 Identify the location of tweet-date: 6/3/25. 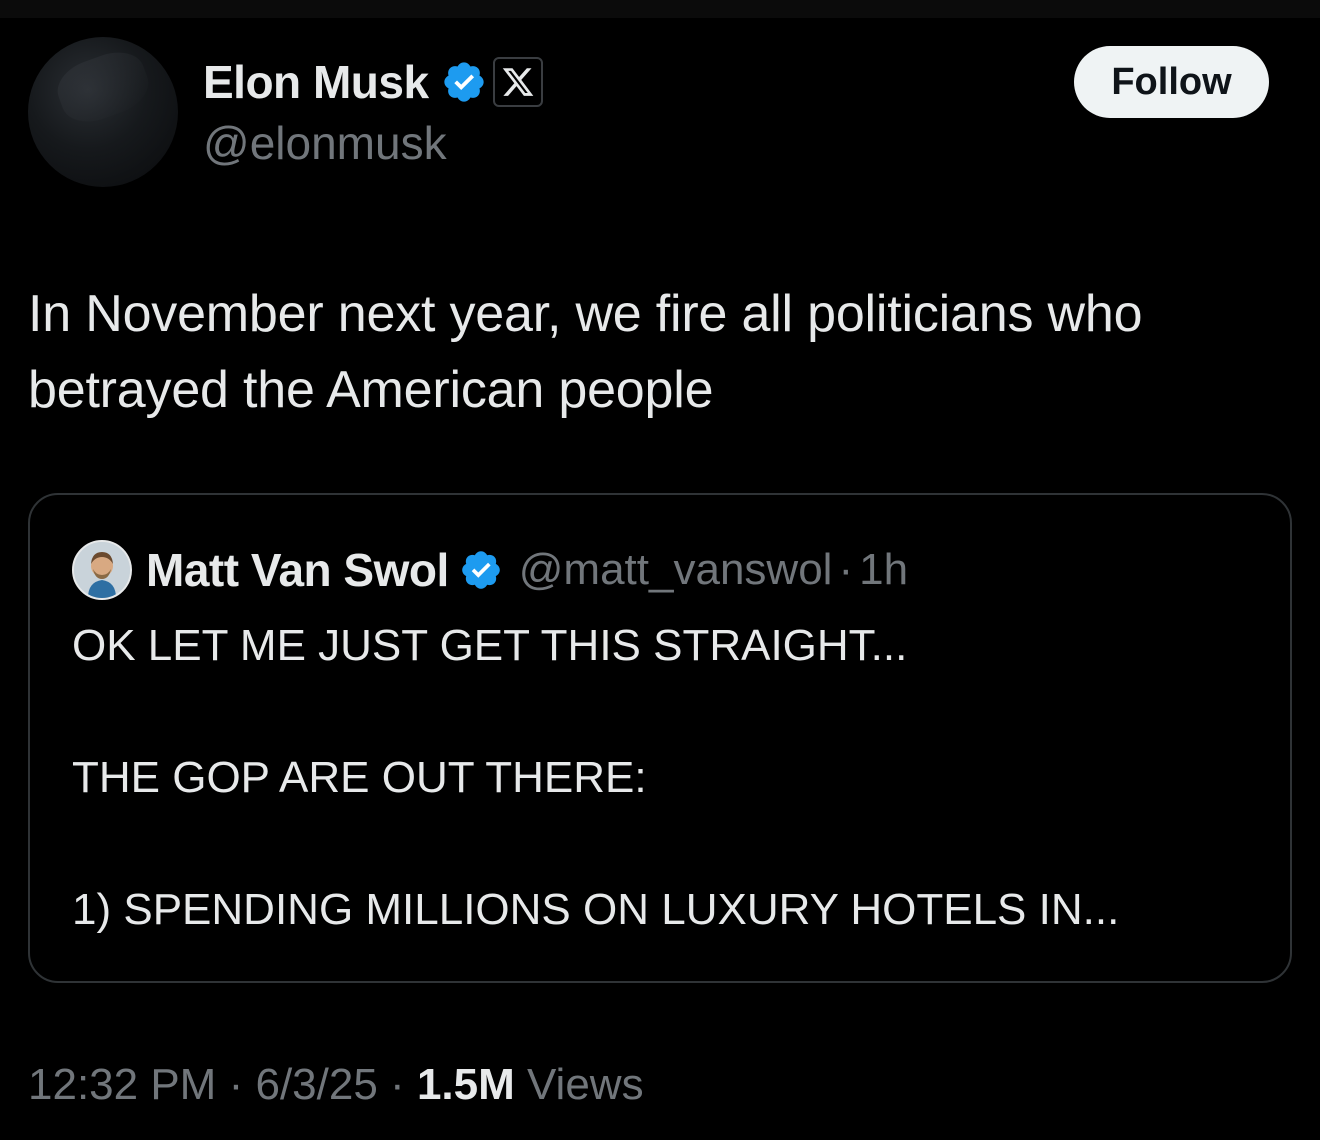
(316, 1084).